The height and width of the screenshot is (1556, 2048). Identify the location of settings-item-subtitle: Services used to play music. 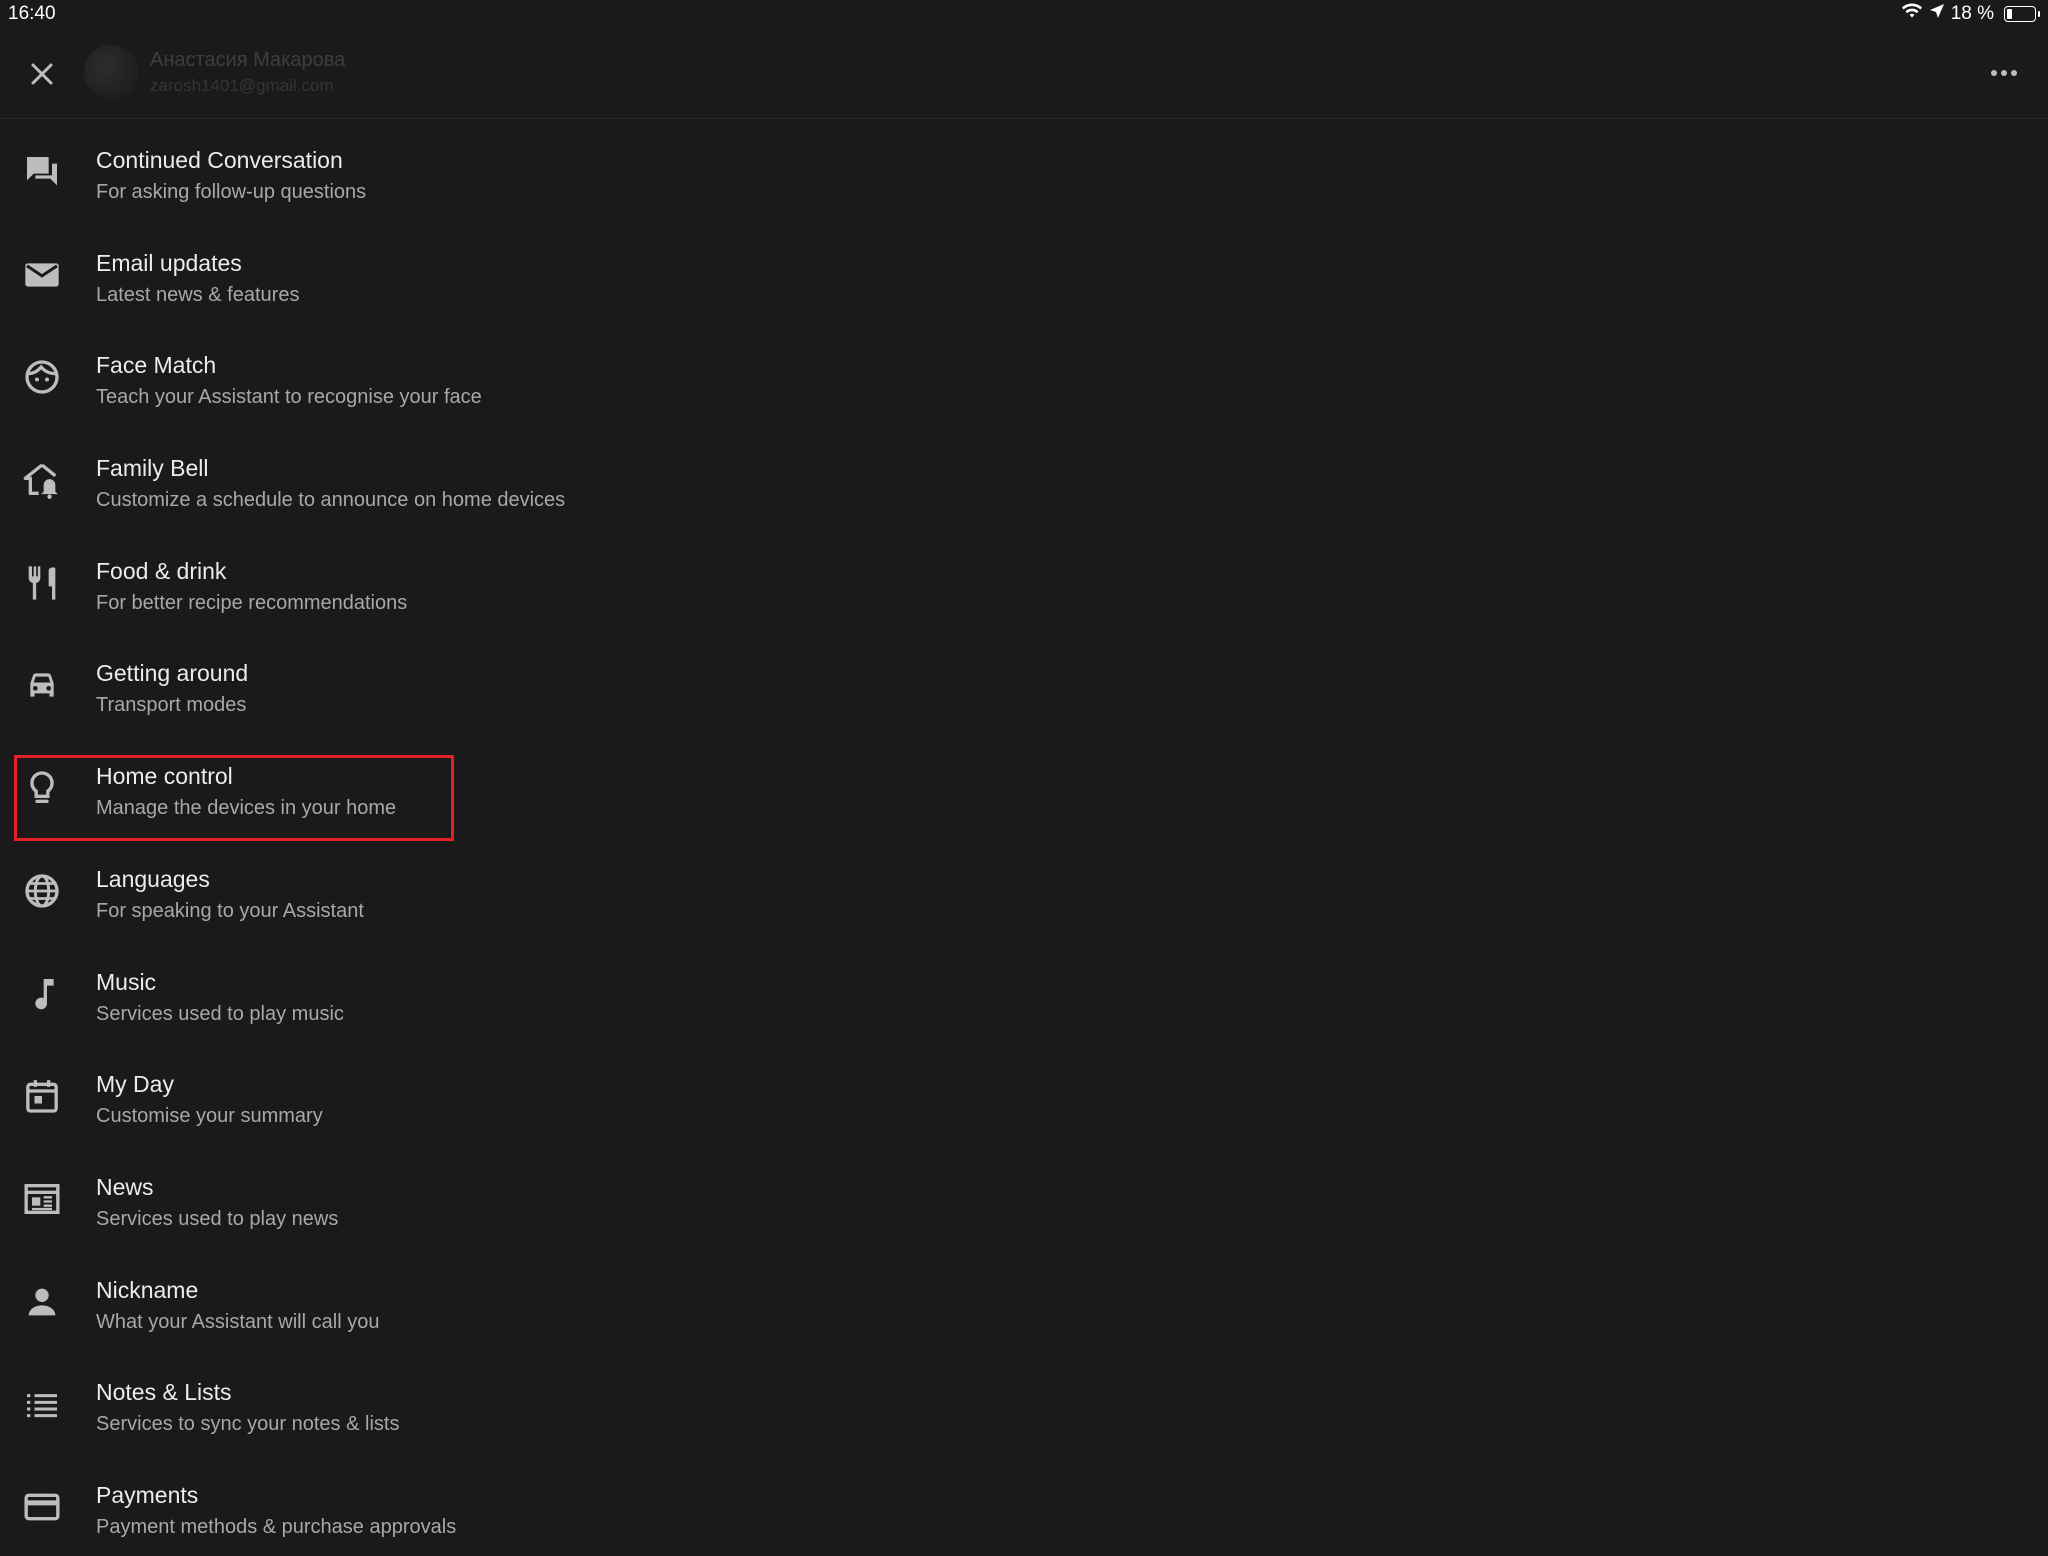
(220, 1013).